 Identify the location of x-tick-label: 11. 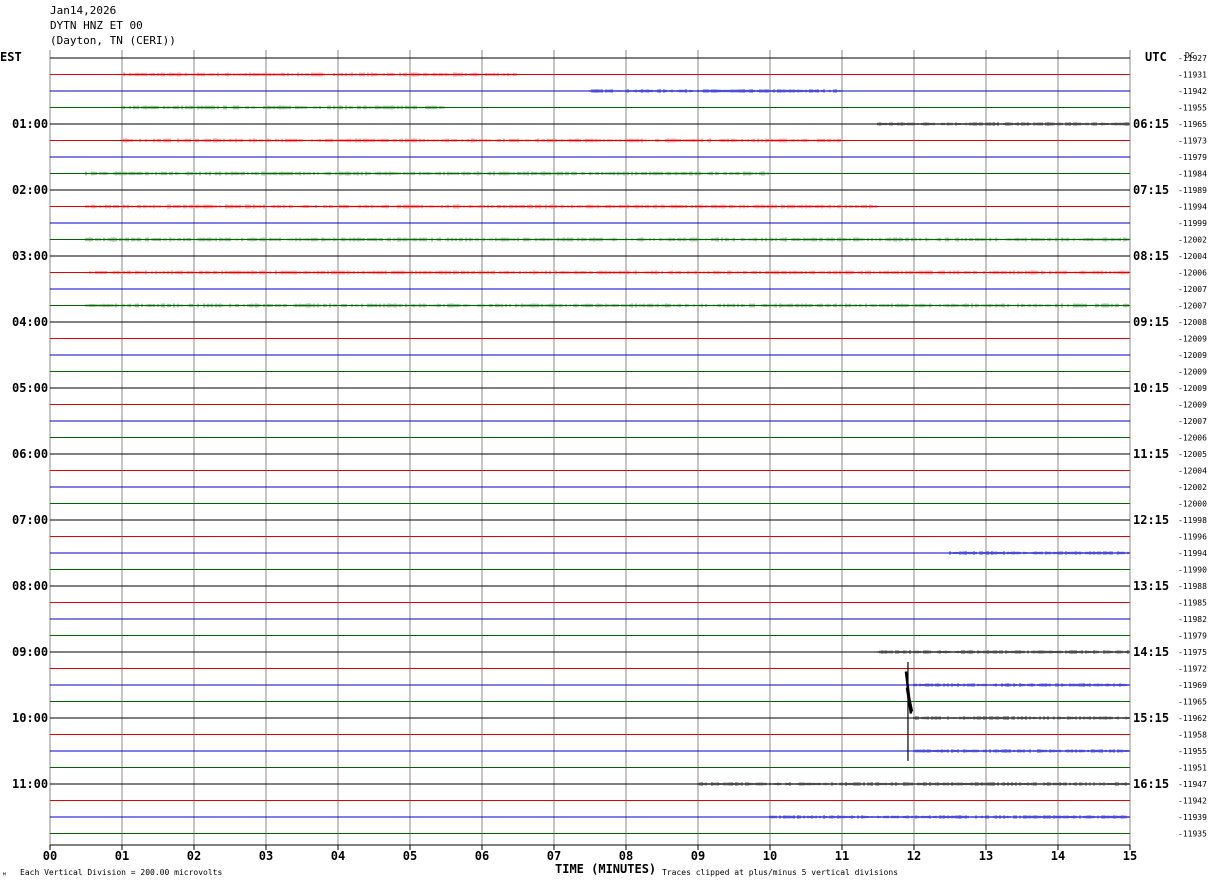
(842, 856).